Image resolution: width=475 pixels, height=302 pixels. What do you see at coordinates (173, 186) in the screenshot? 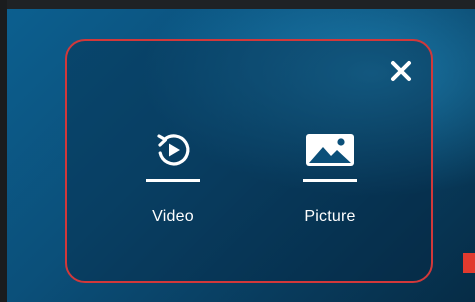
I see `video-option-button: Video` at bounding box center [173, 186].